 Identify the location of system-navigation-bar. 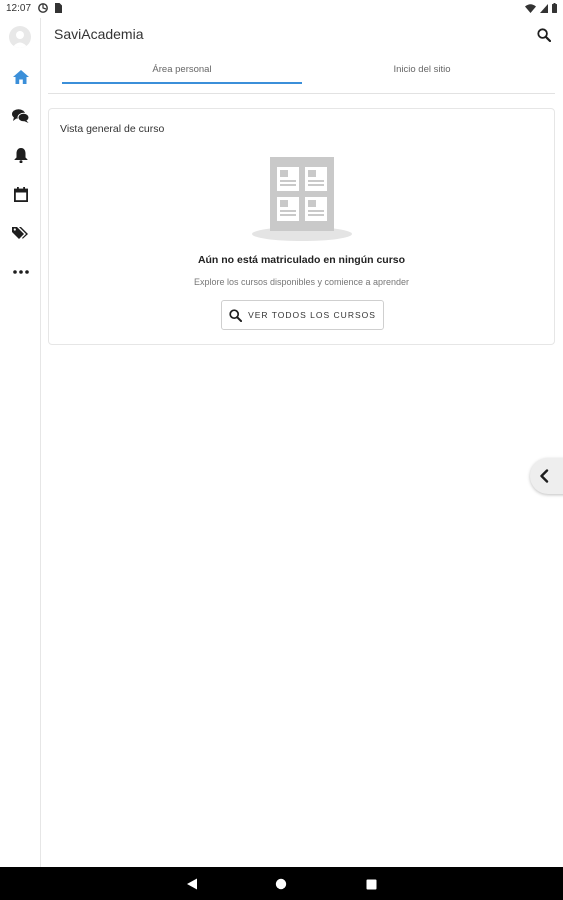
(281, 883).